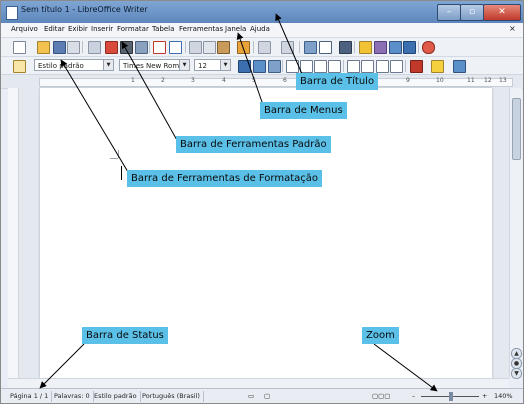 The width and height of the screenshot is (524, 404). I want to click on arrow-zoom, so click(405, 367).